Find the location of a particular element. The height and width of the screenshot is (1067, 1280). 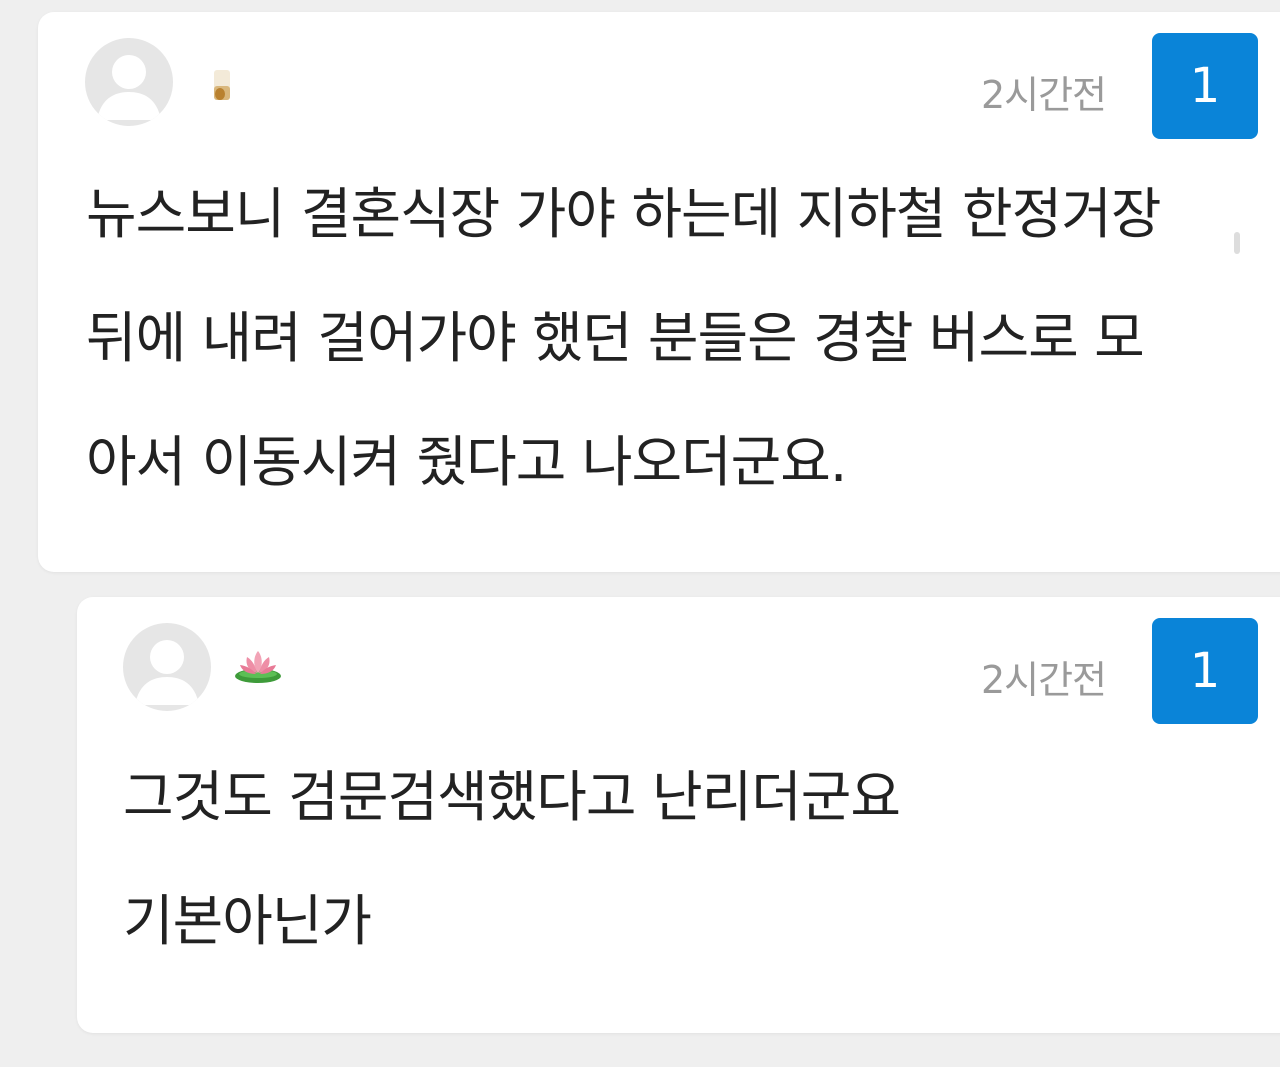

candle-icon is located at coordinates (222, 86).